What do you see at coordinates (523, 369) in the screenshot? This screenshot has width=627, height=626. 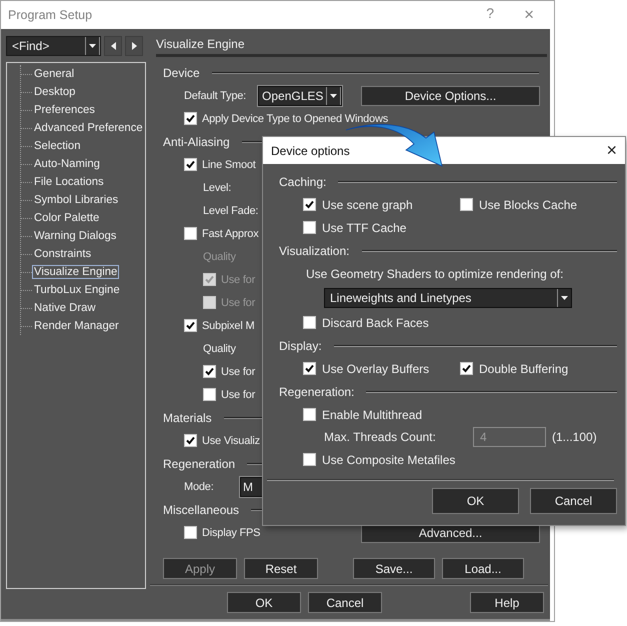 I see `checkbox-label: Double Buffering` at bounding box center [523, 369].